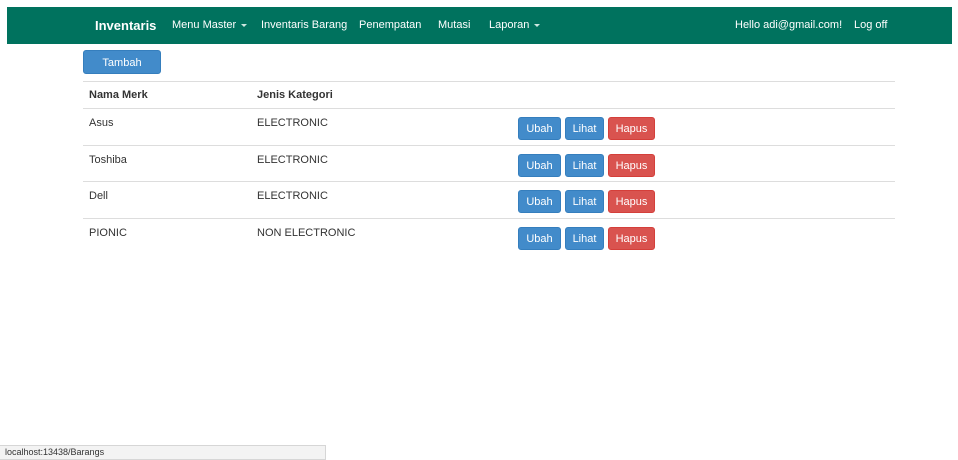 This screenshot has height=460, width=958. I want to click on cell-nama-merk: Toshiba, so click(108, 159).